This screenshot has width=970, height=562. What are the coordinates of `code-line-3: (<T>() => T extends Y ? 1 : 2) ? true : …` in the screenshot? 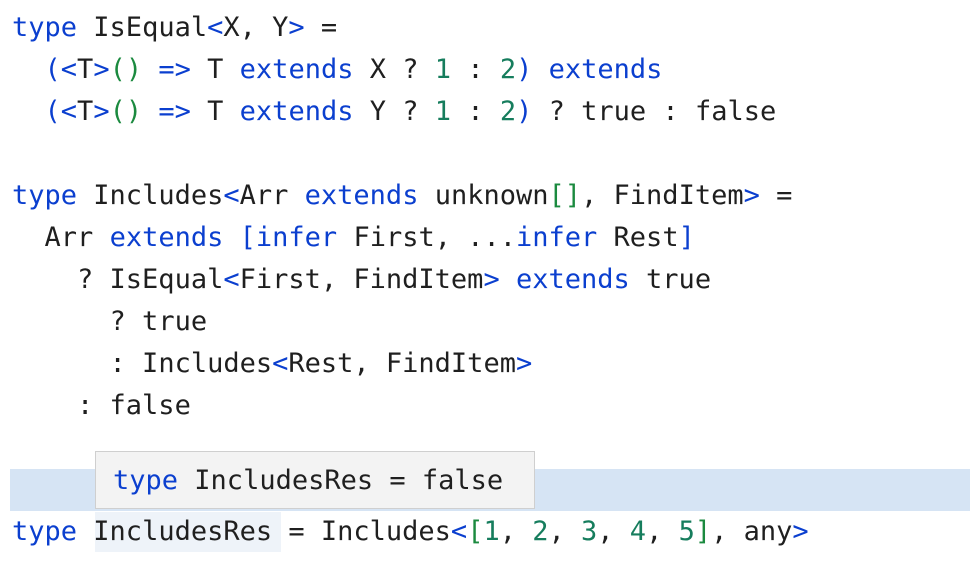 It's located at (394, 112).